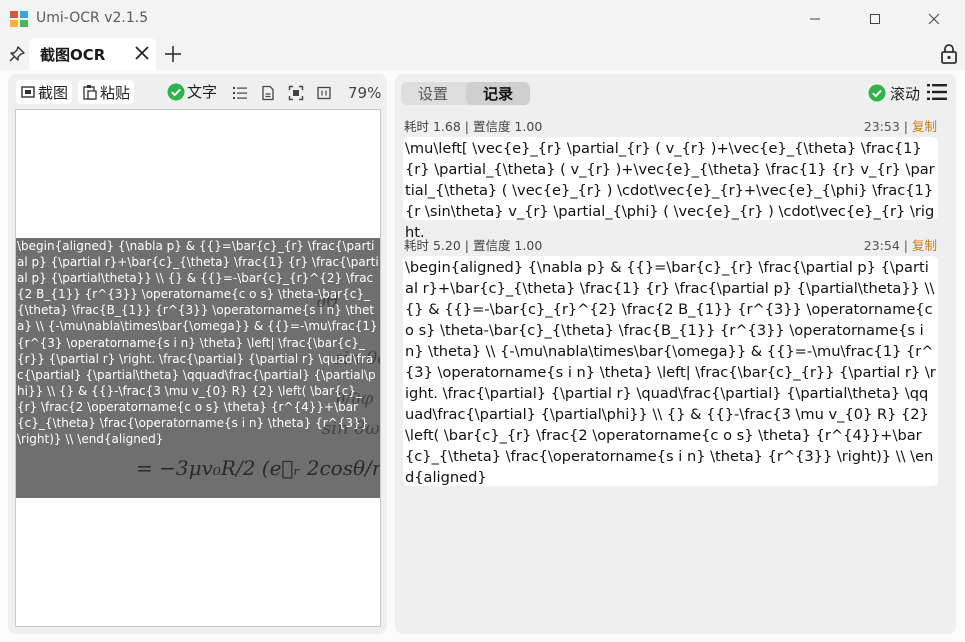 Image resolution: width=965 pixels, height=642 pixels. Describe the element at coordinates (92, 18) in the screenshot. I see `window-title: Umi-OCR v2.1.5` at that location.